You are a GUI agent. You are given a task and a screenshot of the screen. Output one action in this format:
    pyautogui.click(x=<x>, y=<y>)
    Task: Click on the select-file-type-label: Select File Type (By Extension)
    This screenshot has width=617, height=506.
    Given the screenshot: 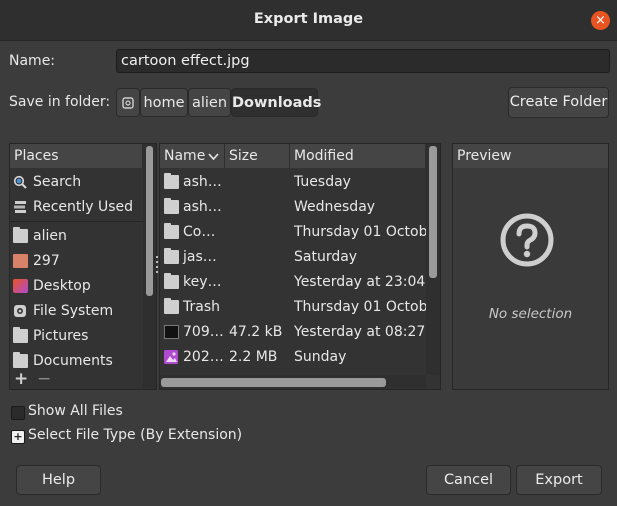 What is the action you would take?
    pyautogui.click(x=135, y=435)
    